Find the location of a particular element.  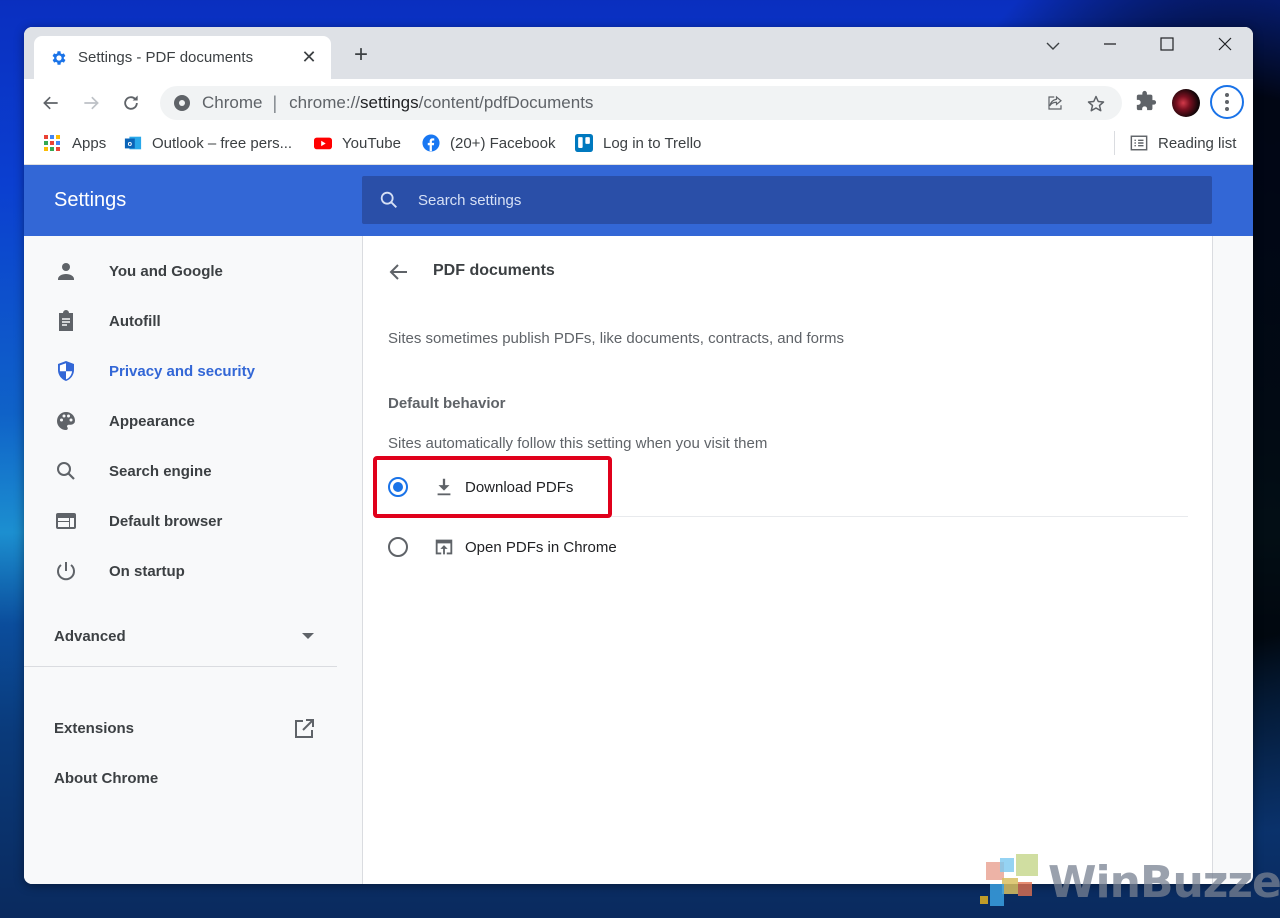

bookmark-apps: Apps is located at coordinates (75, 143).